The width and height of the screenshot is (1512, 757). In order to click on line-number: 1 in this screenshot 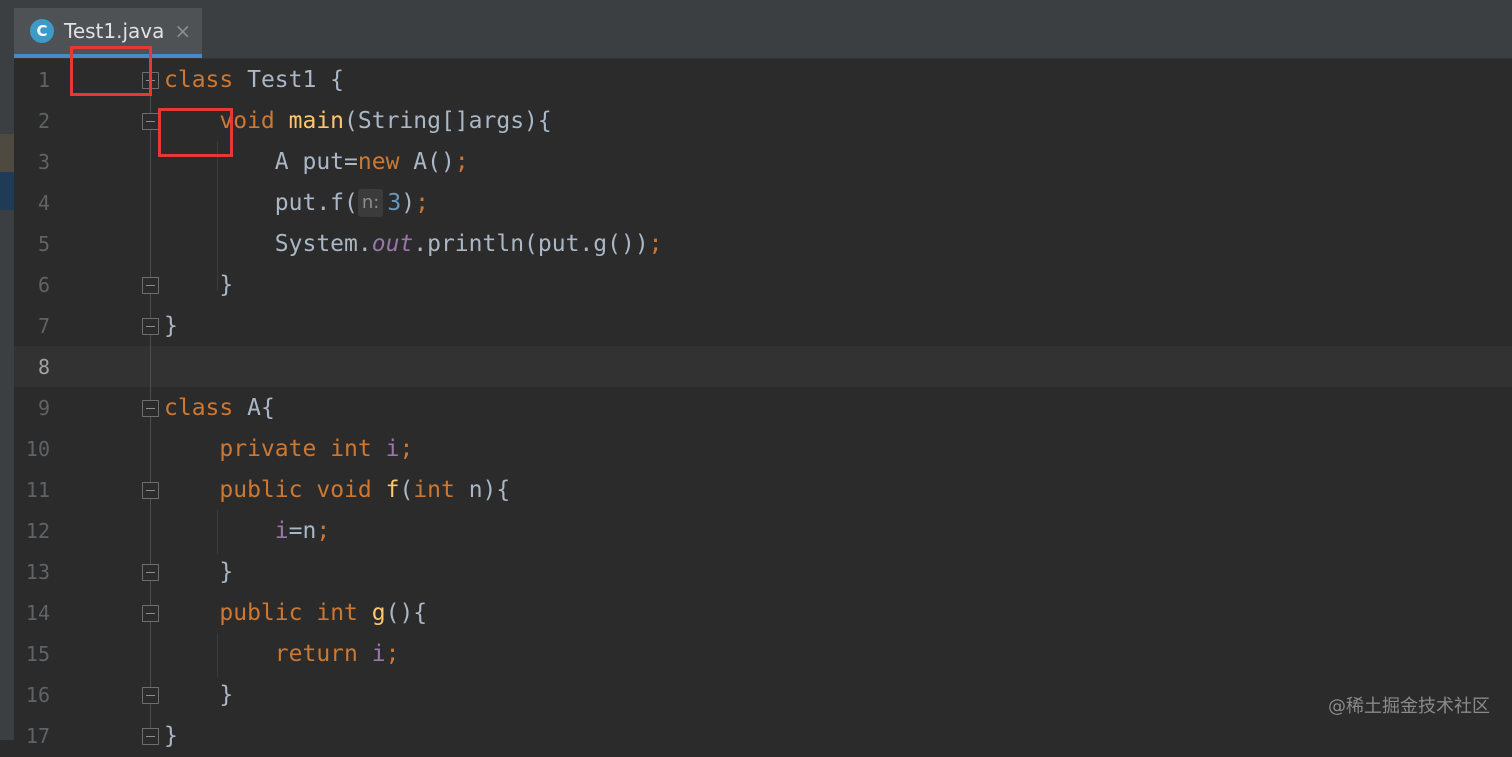, I will do `click(43, 80)`.